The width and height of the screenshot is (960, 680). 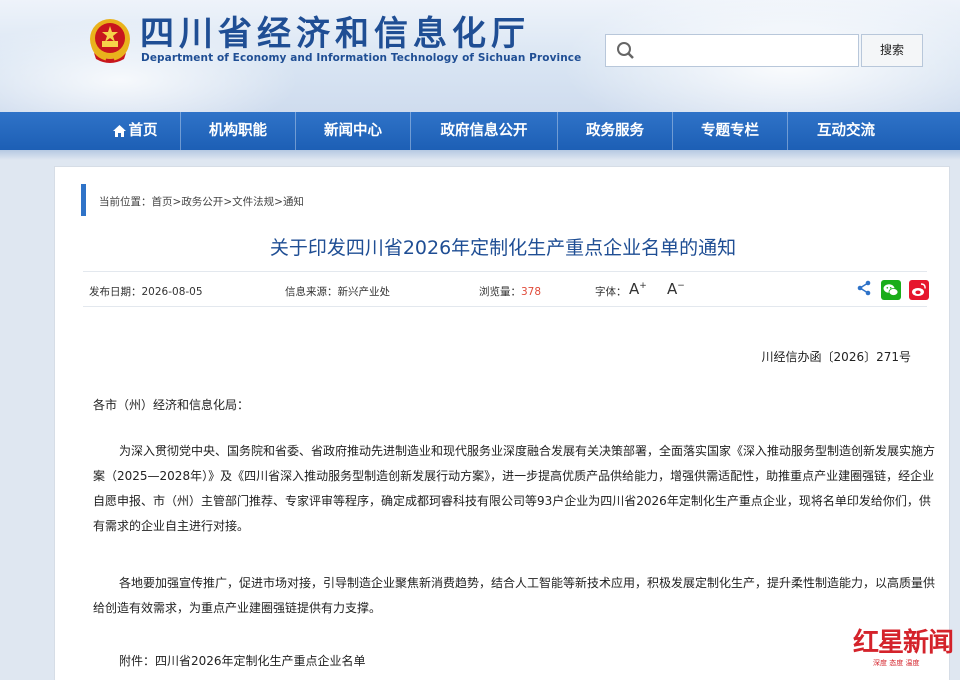 What do you see at coordinates (125, 202) in the screenshot?
I see `breadcrumb-prefix: 当前位置：` at bounding box center [125, 202].